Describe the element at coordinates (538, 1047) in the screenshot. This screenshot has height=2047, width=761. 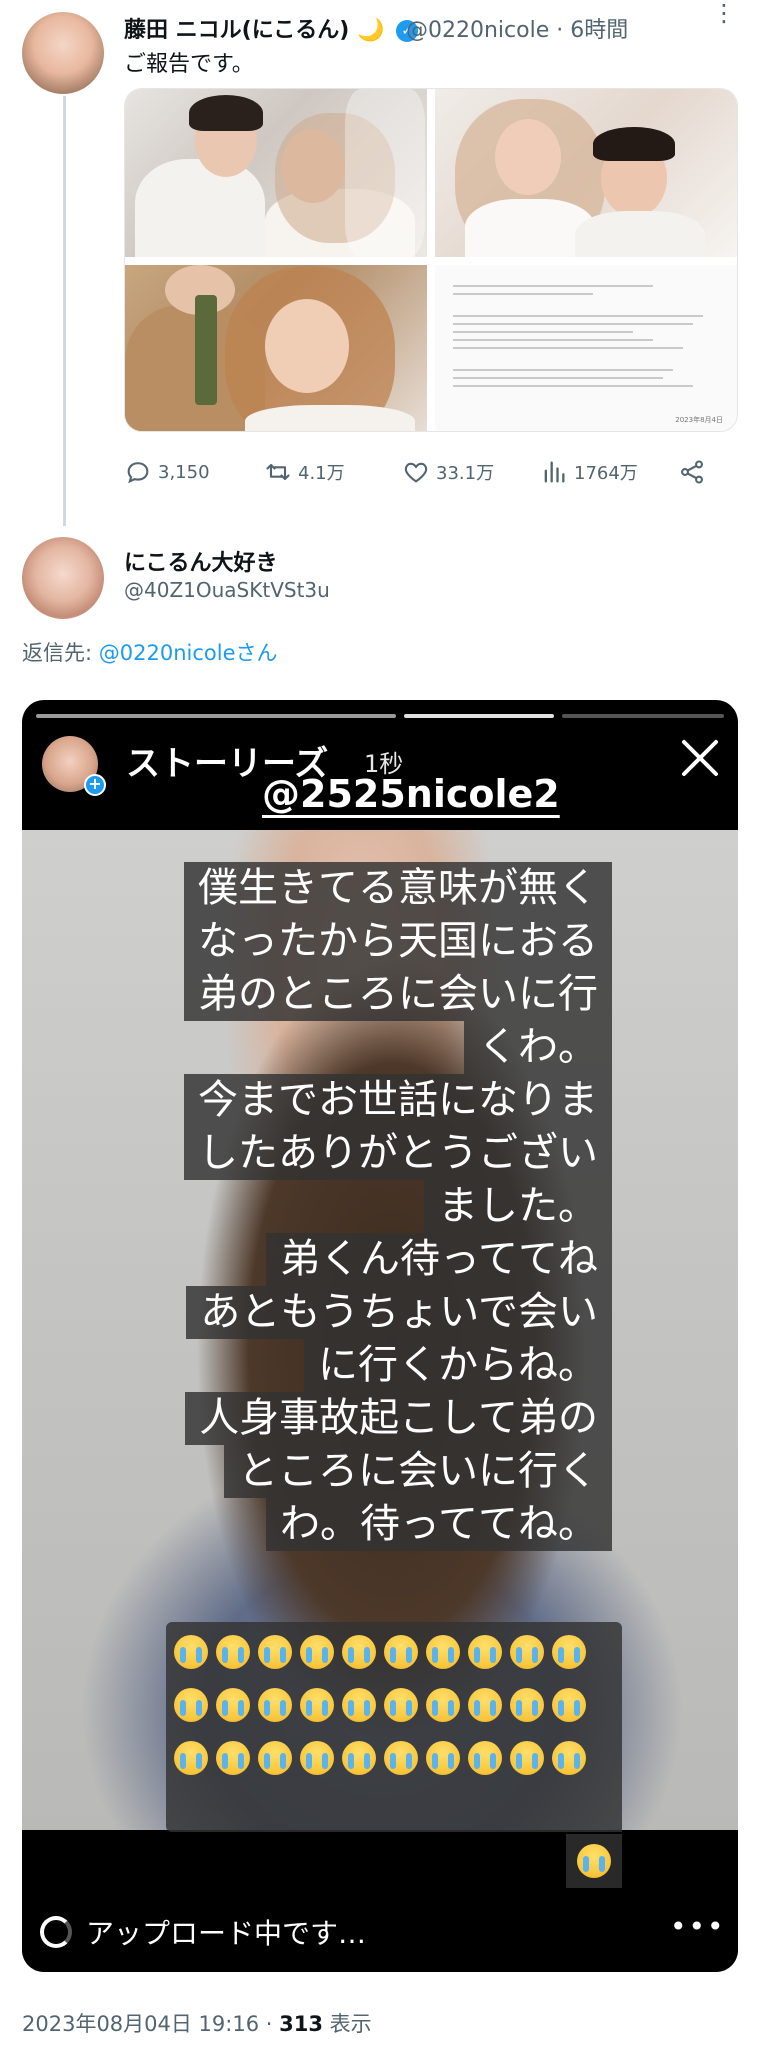
I see `caption-line: くわ。` at that location.